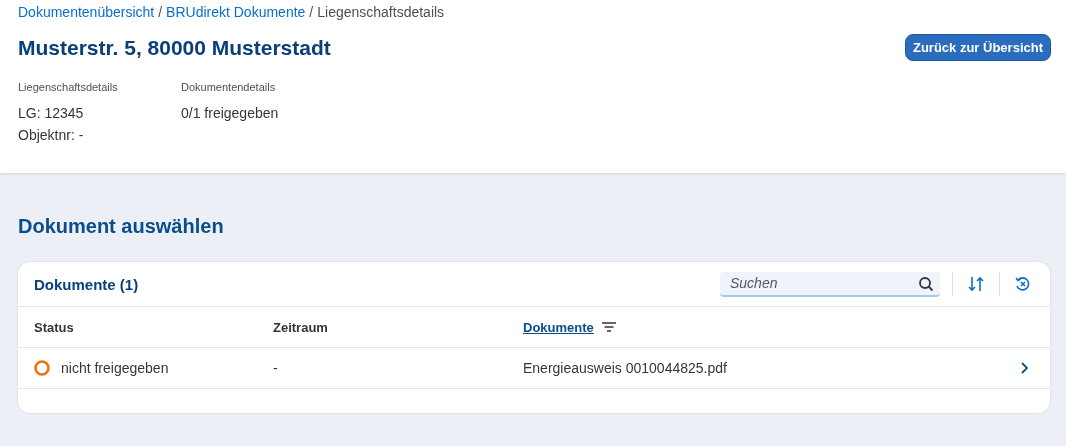 The width and height of the screenshot is (1066, 446). What do you see at coordinates (51, 113) in the screenshot?
I see `detail-value: LG: 12345` at bounding box center [51, 113].